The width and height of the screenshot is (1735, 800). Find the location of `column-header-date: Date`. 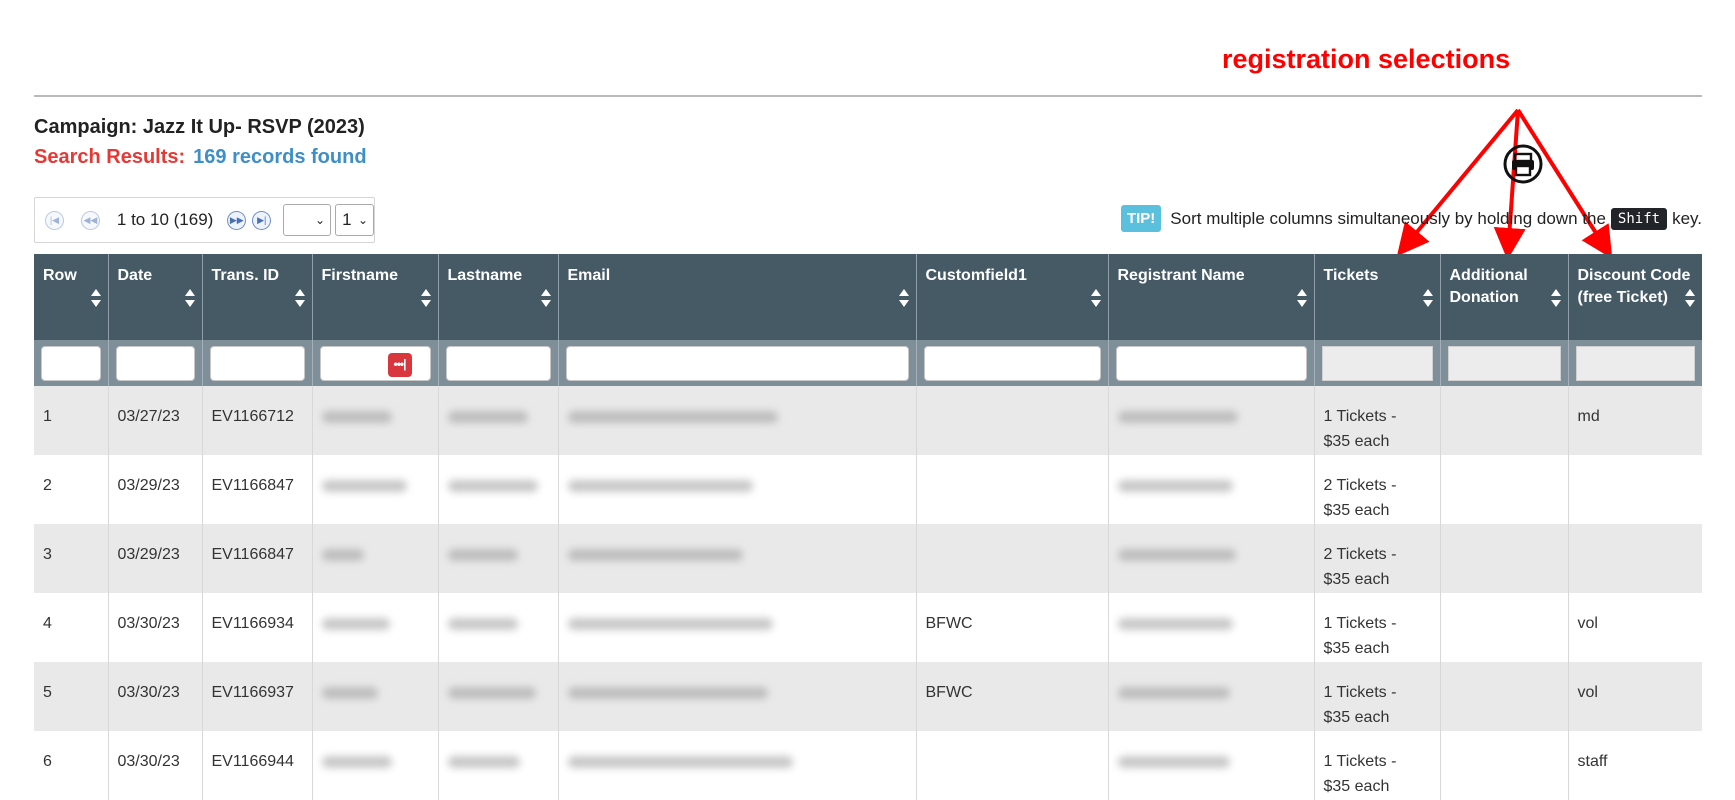

column-header-date: Date is located at coordinates (155, 297).